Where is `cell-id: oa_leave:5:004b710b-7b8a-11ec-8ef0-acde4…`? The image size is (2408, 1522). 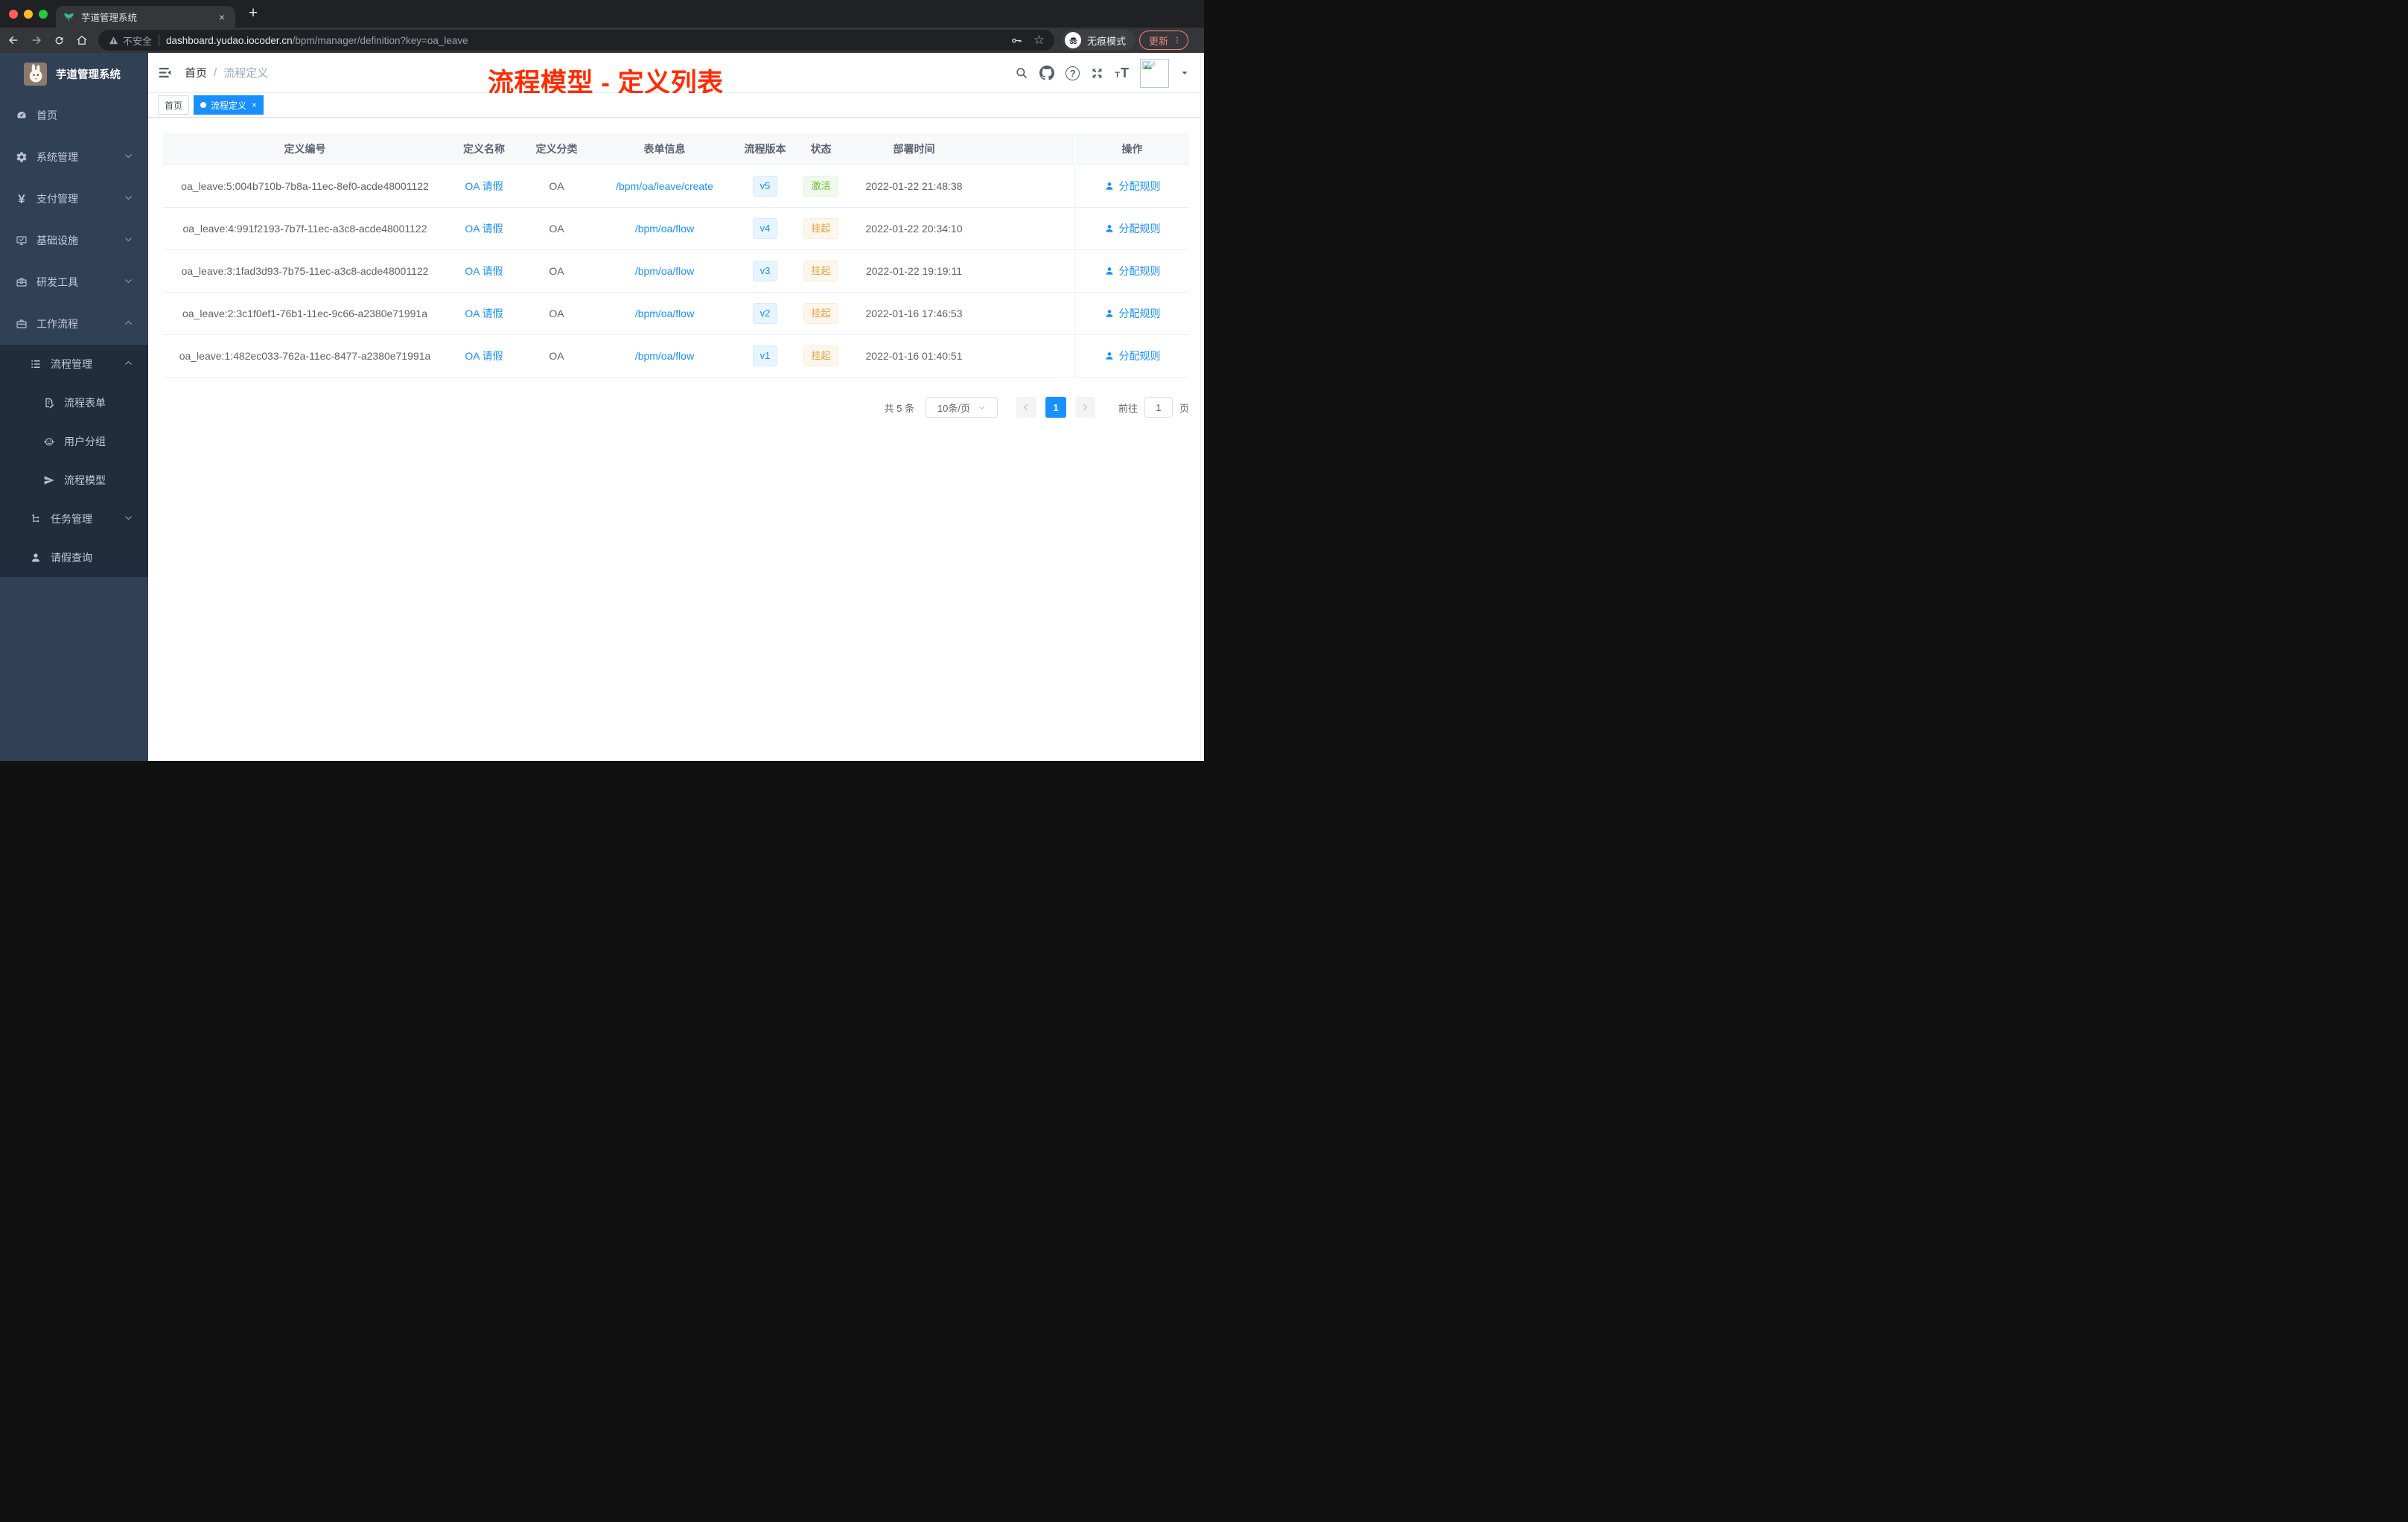 cell-id: oa_leave:5:004b710b-7b8a-11ec-8ef0-acde4… is located at coordinates (305, 186).